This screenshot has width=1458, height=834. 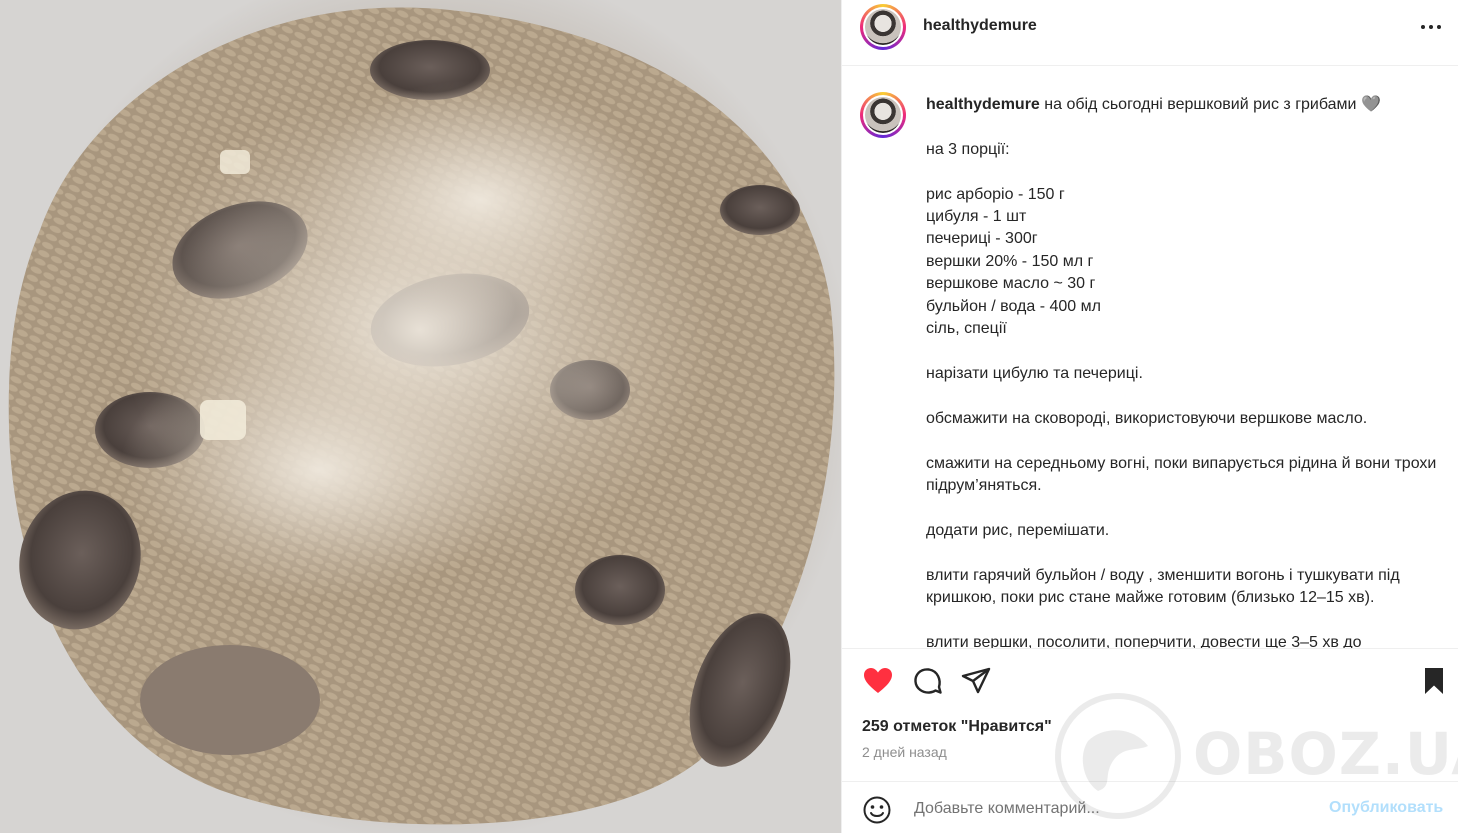 I want to click on caption-avatar, so click(x=883, y=115).